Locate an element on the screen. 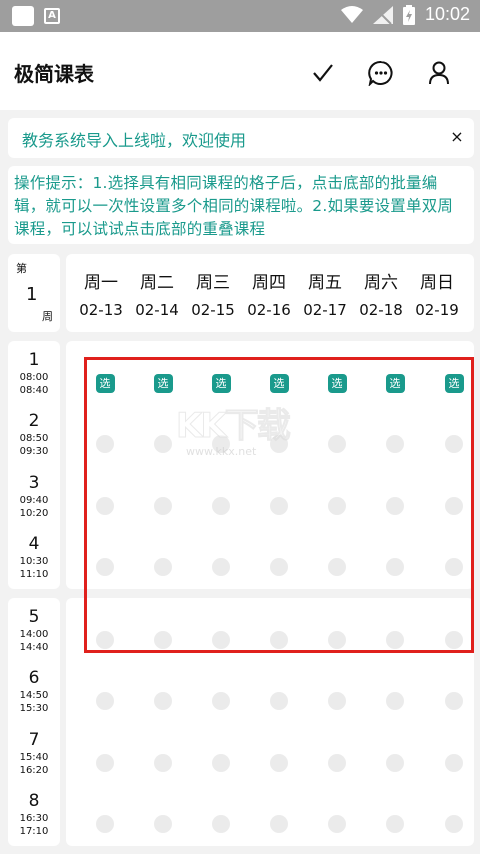 The image size is (480, 854). period-label: 6 14:50 15:30 is located at coordinates (34, 691).